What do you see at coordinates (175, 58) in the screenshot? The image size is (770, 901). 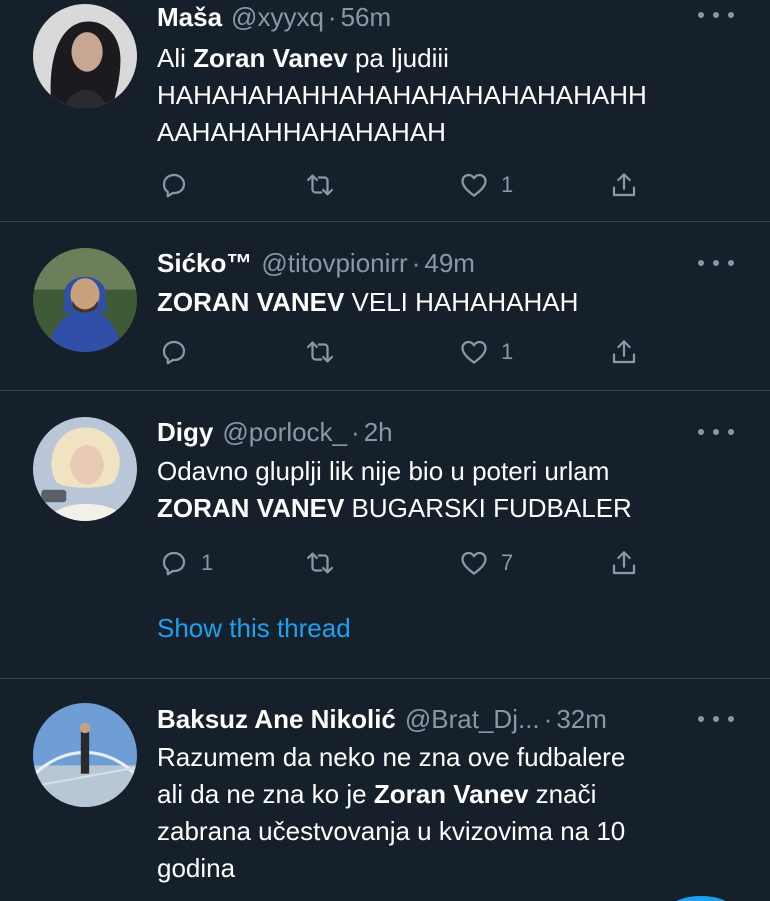 I see `tweet-text-part: Ali` at bounding box center [175, 58].